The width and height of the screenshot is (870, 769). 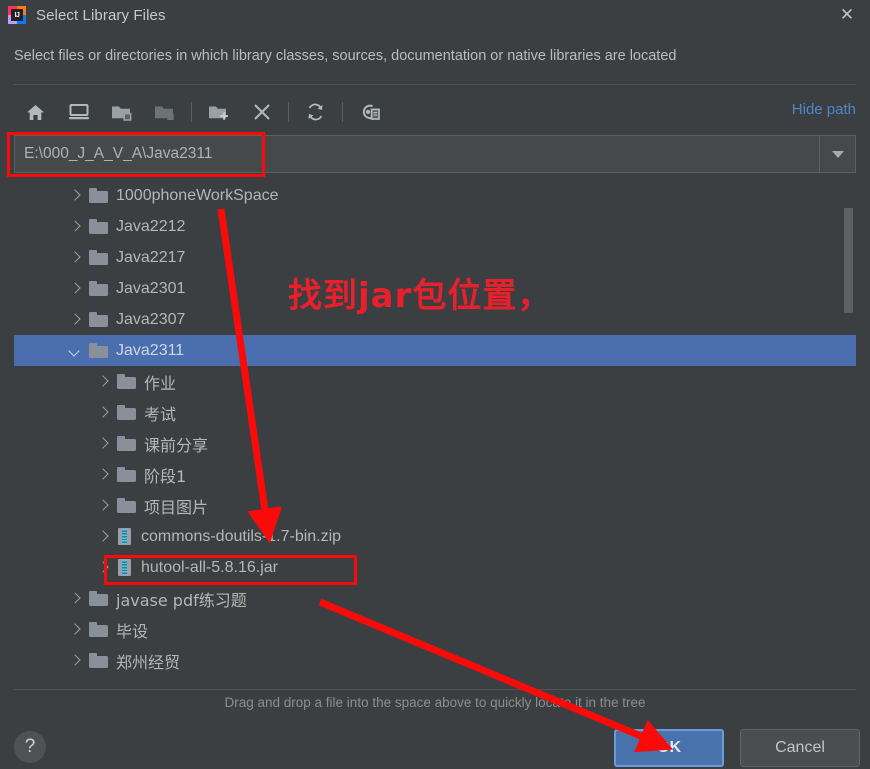 I want to click on refresh-icon, so click(x=315, y=112).